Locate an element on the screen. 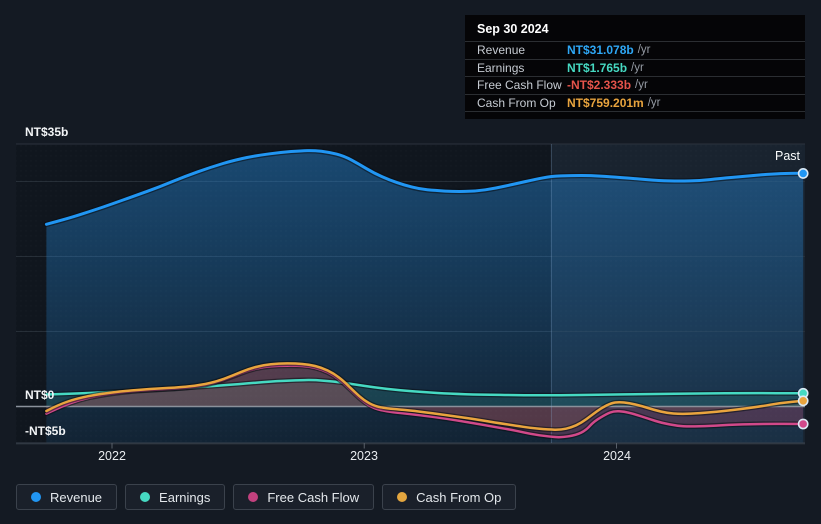  legend-label: Free Cash Flow is located at coordinates (313, 497).